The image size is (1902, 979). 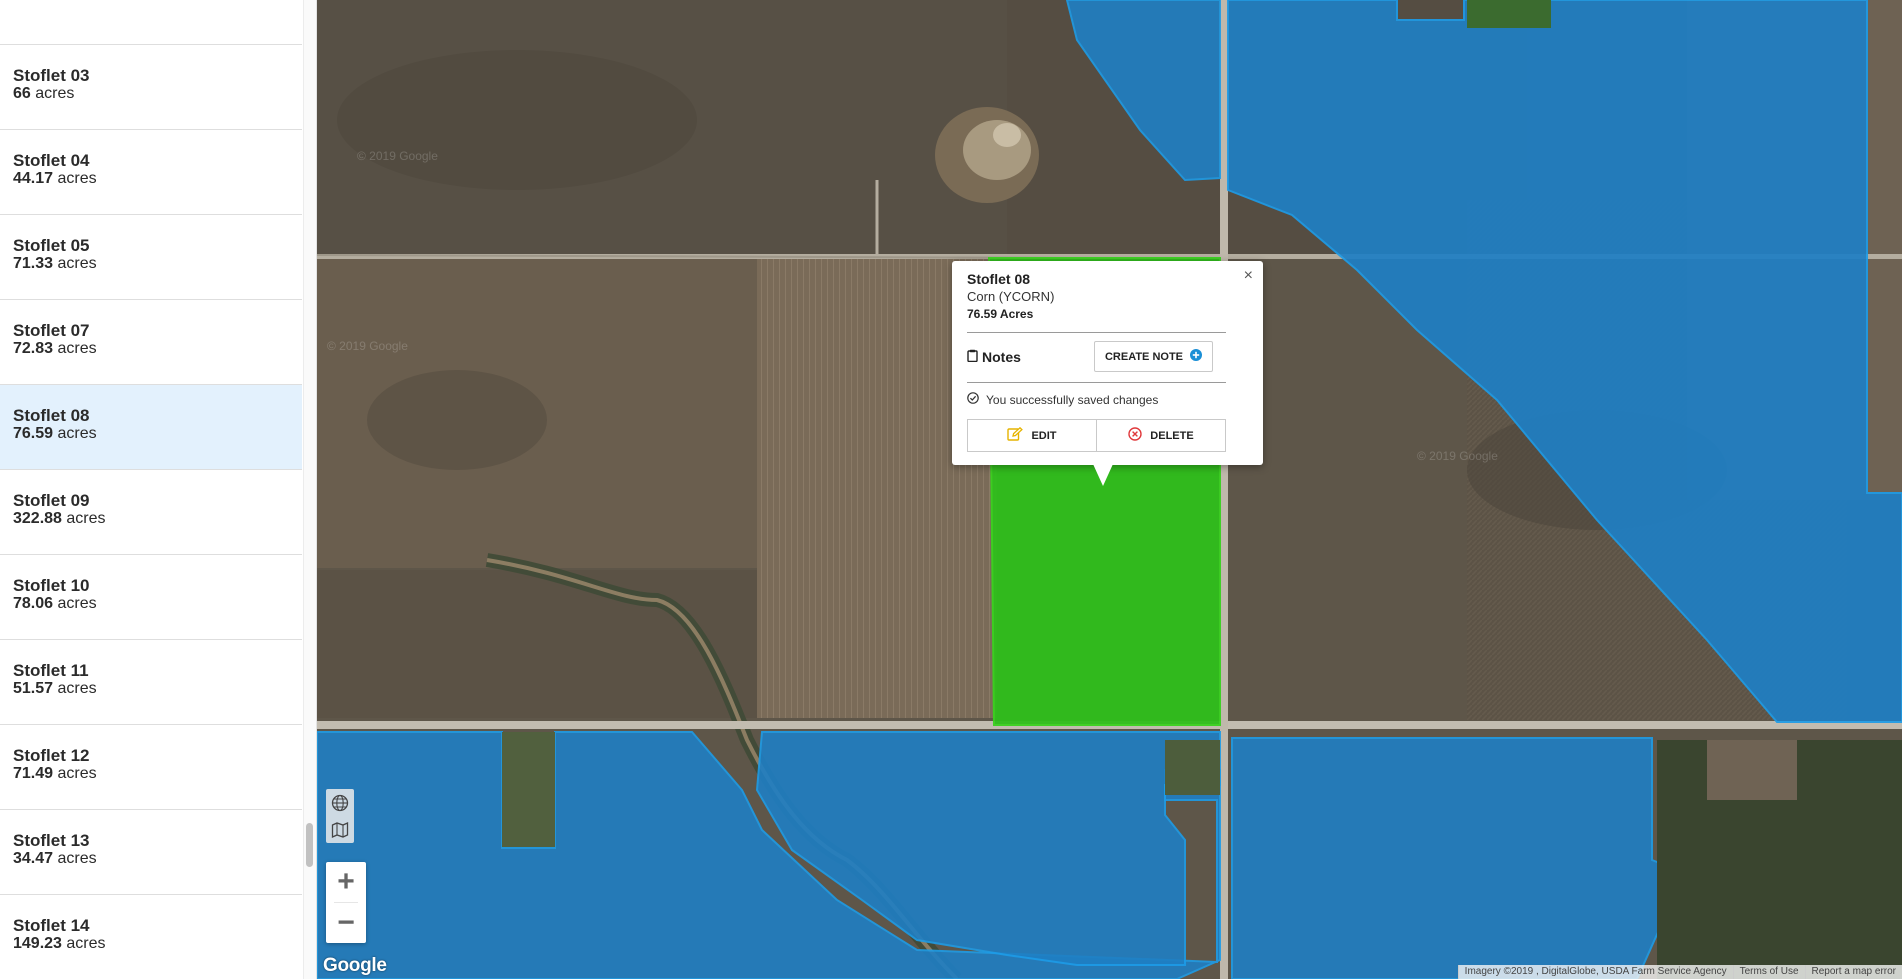 I want to click on delete-label: DELETE, so click(x=1172, y=435).